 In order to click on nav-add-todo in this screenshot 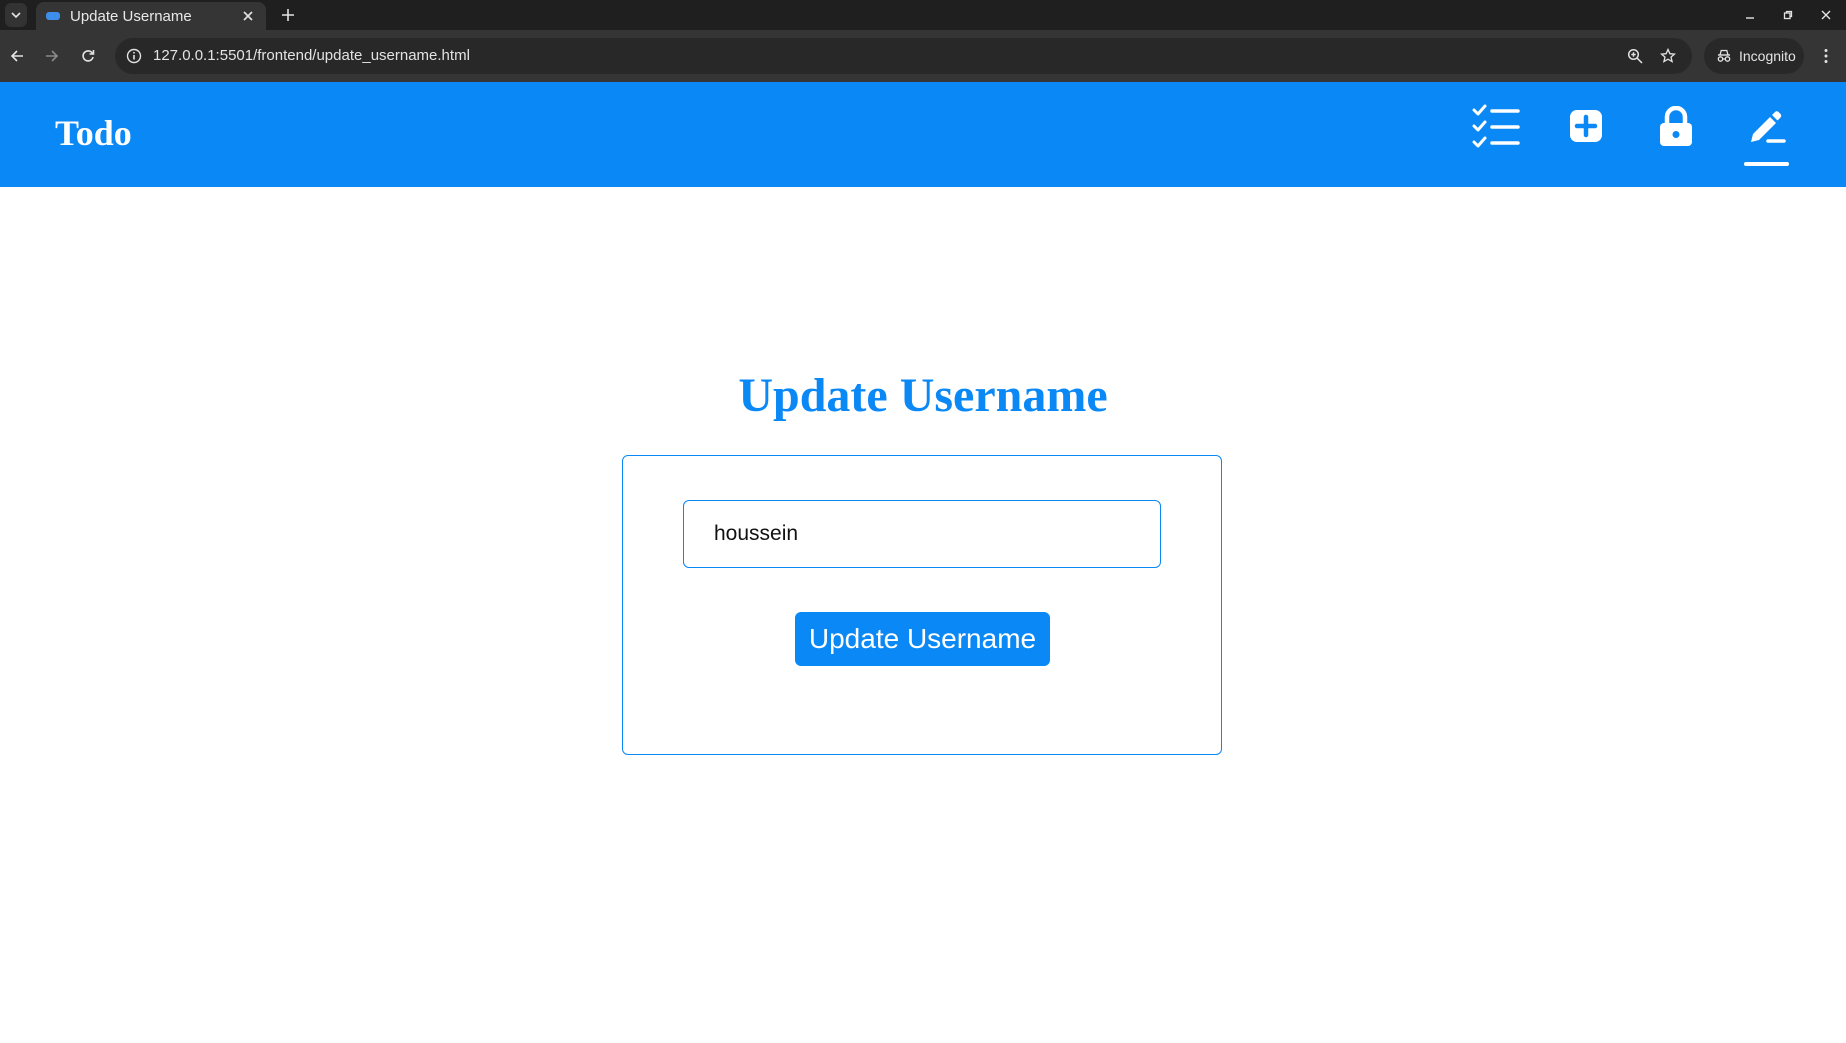, I will do `click(1586, 126)`.